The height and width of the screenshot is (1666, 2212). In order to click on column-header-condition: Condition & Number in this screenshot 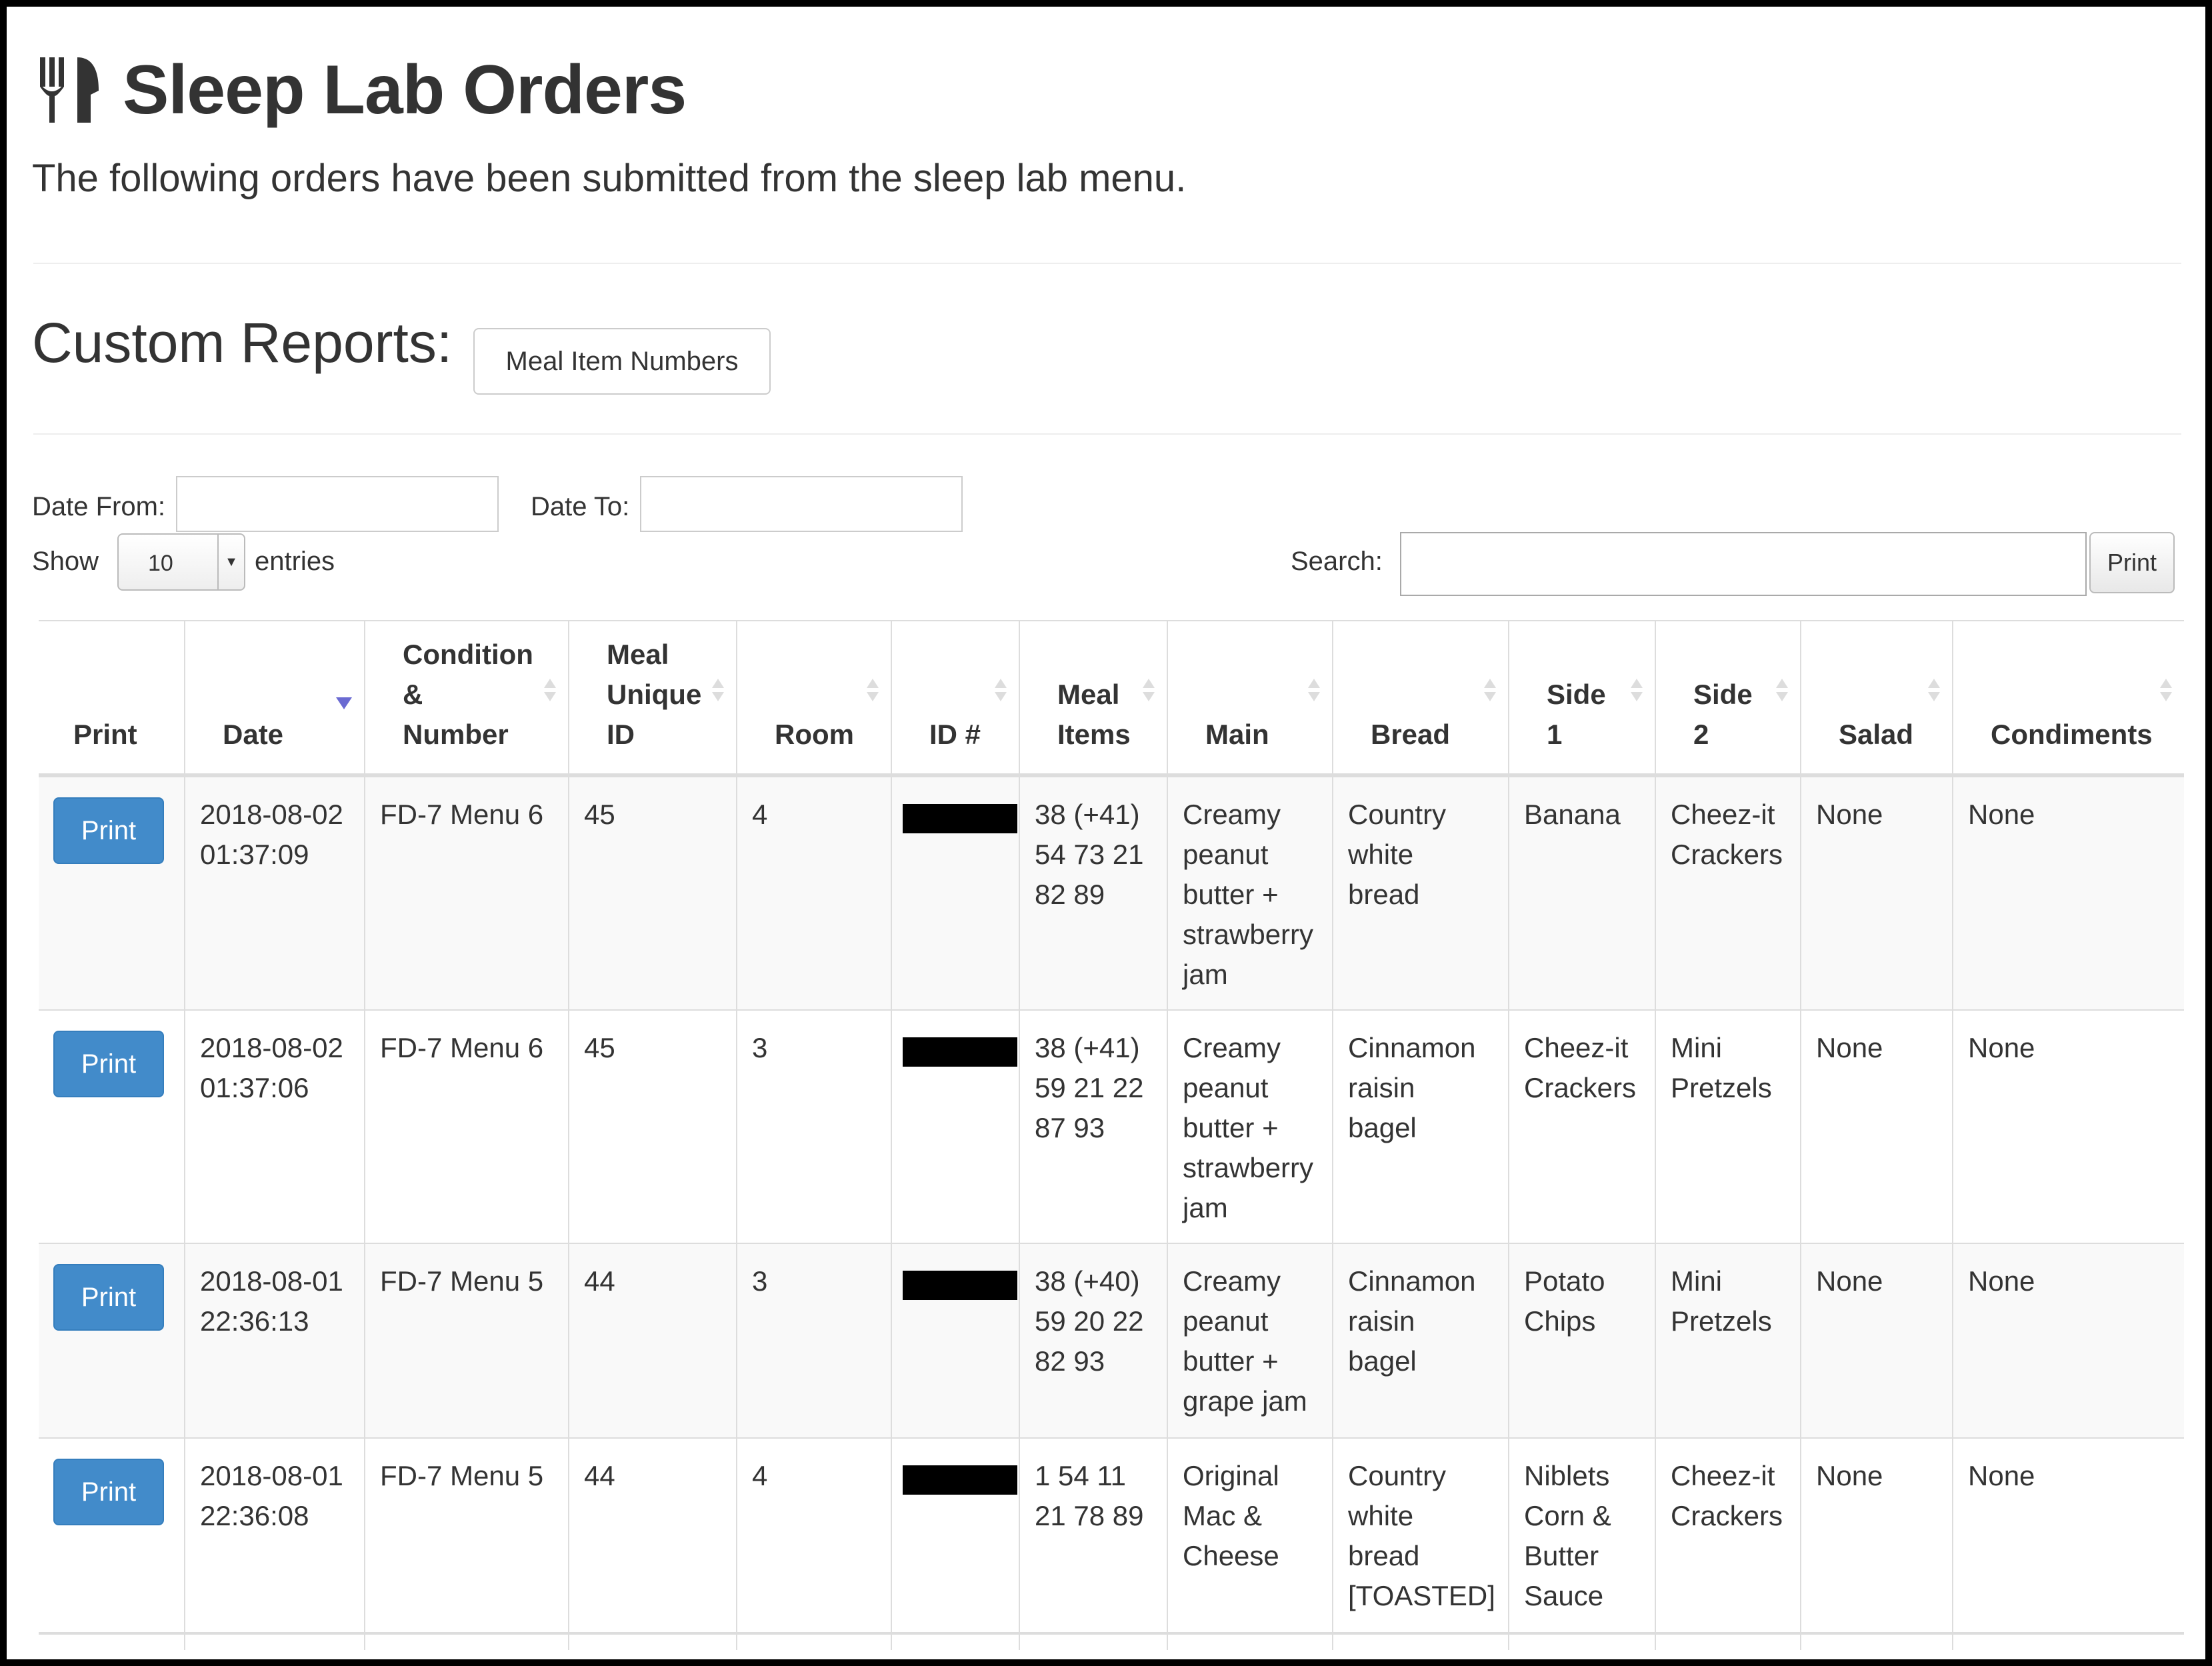, I will do `click(466, 698)`.